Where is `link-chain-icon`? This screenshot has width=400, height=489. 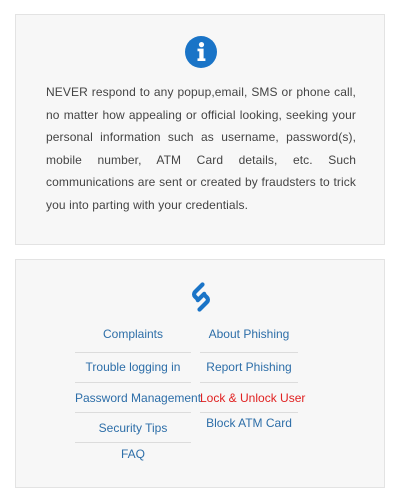 link-chain-icon is located at coordinates (201, 297).